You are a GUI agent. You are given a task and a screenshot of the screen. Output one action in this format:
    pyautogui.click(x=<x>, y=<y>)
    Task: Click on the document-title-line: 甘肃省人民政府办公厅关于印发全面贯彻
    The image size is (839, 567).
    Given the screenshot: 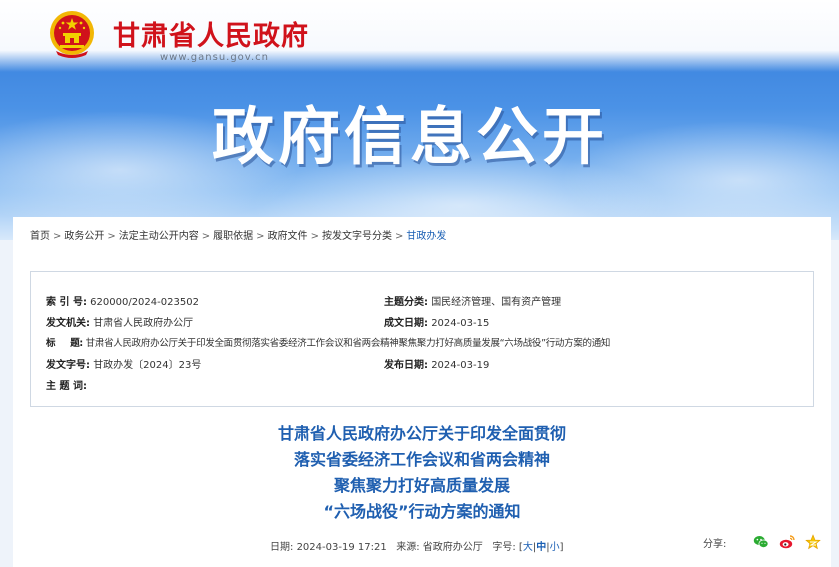 What is the action you would take?
    pyautogui.click(x=421, y=433)
    